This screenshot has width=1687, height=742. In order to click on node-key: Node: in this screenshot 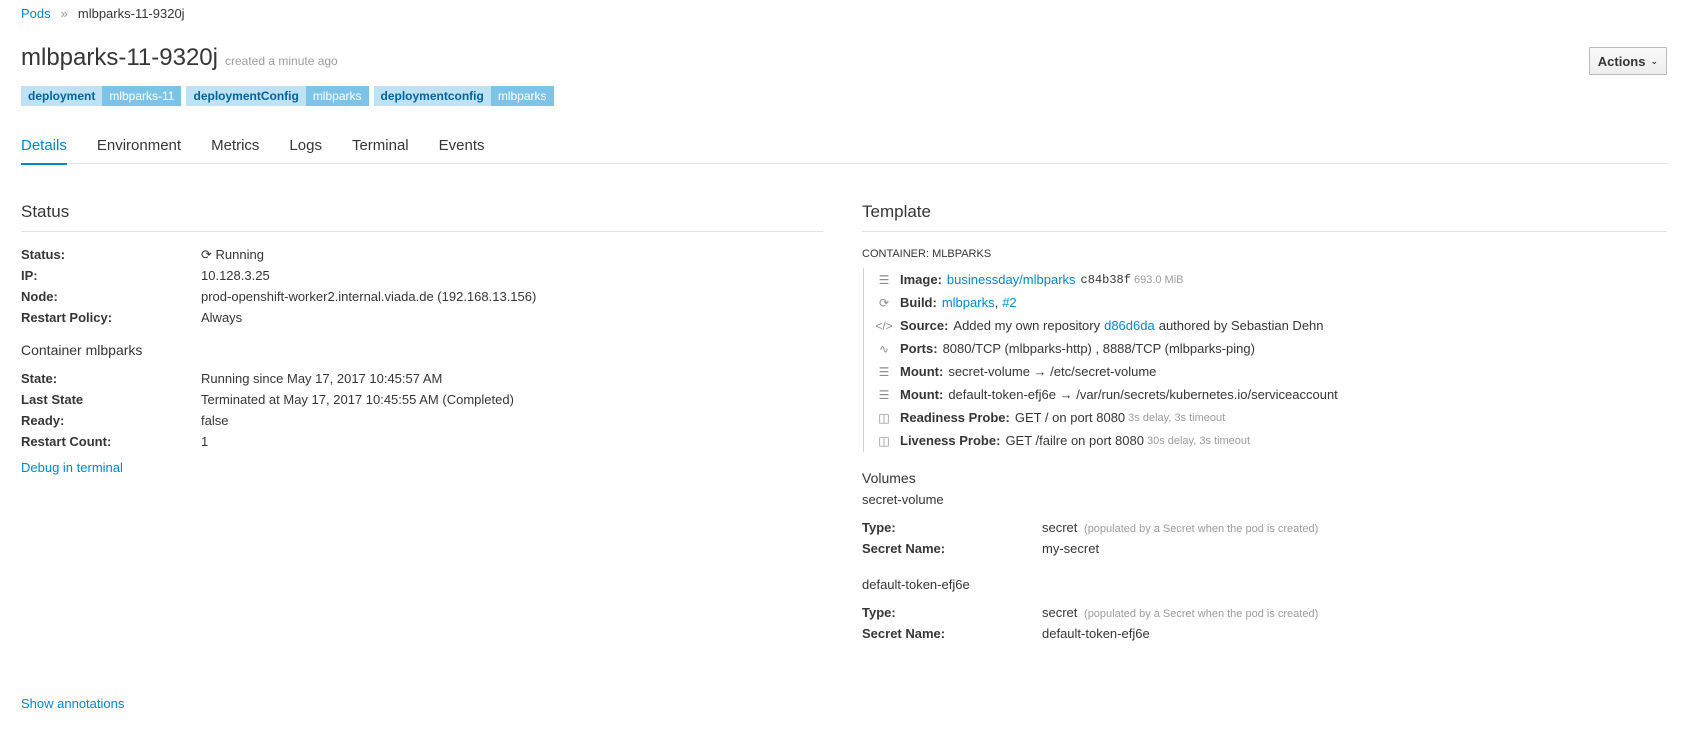, I will do `click(39, 296)`.